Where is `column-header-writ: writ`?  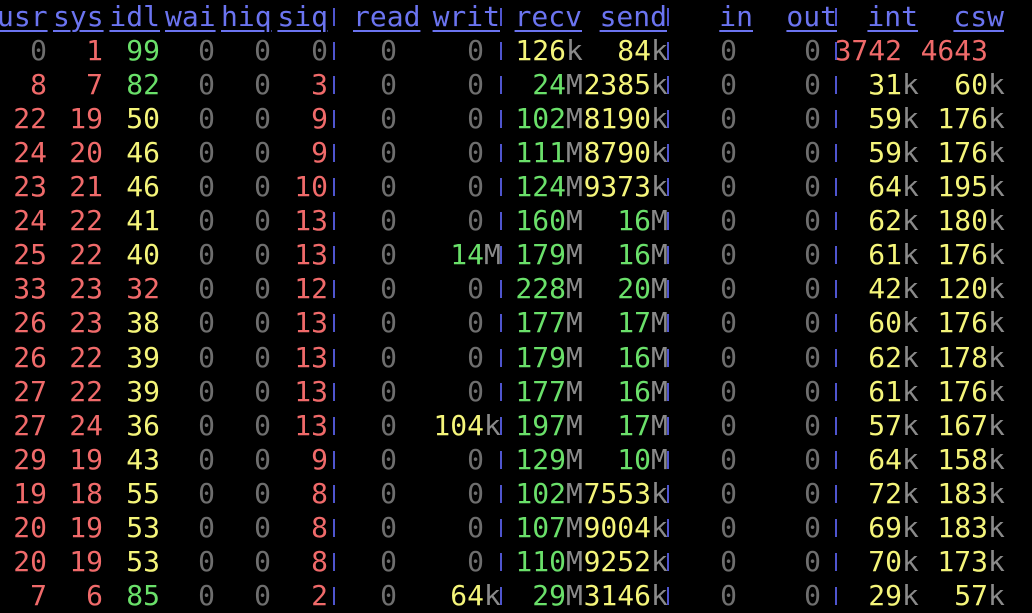 column-header-writ: writ is located at coordinates (466, 16).